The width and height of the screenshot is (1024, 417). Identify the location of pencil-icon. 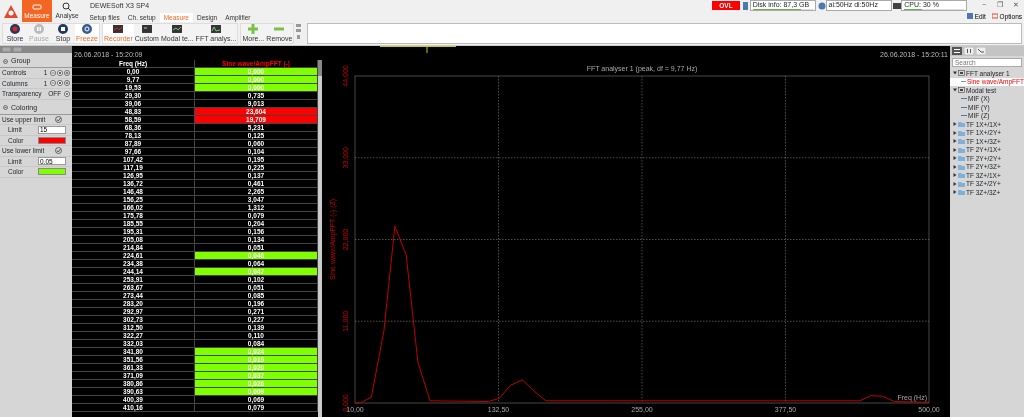
(969, 16).